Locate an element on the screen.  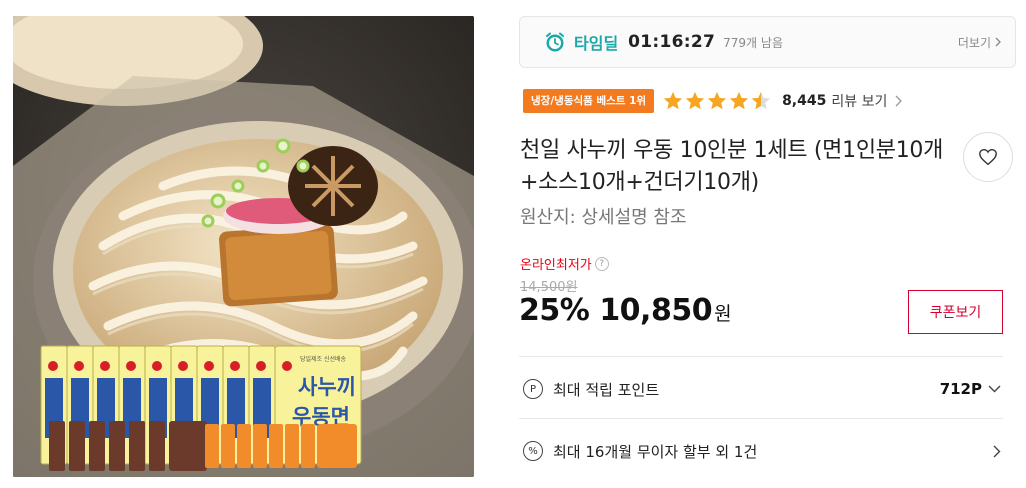
timedeal-label: 타임딜 is located at coordinates (596, 43).